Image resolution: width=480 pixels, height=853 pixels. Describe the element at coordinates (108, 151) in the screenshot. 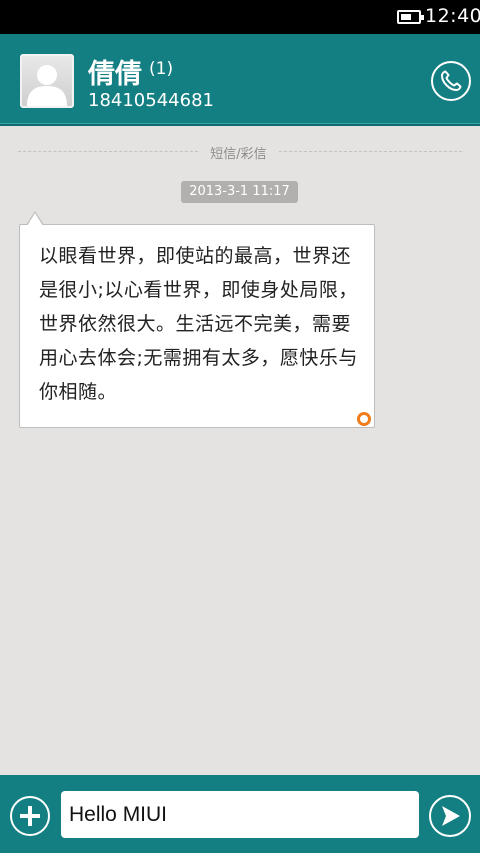

I see `divider-line-left` at that location.